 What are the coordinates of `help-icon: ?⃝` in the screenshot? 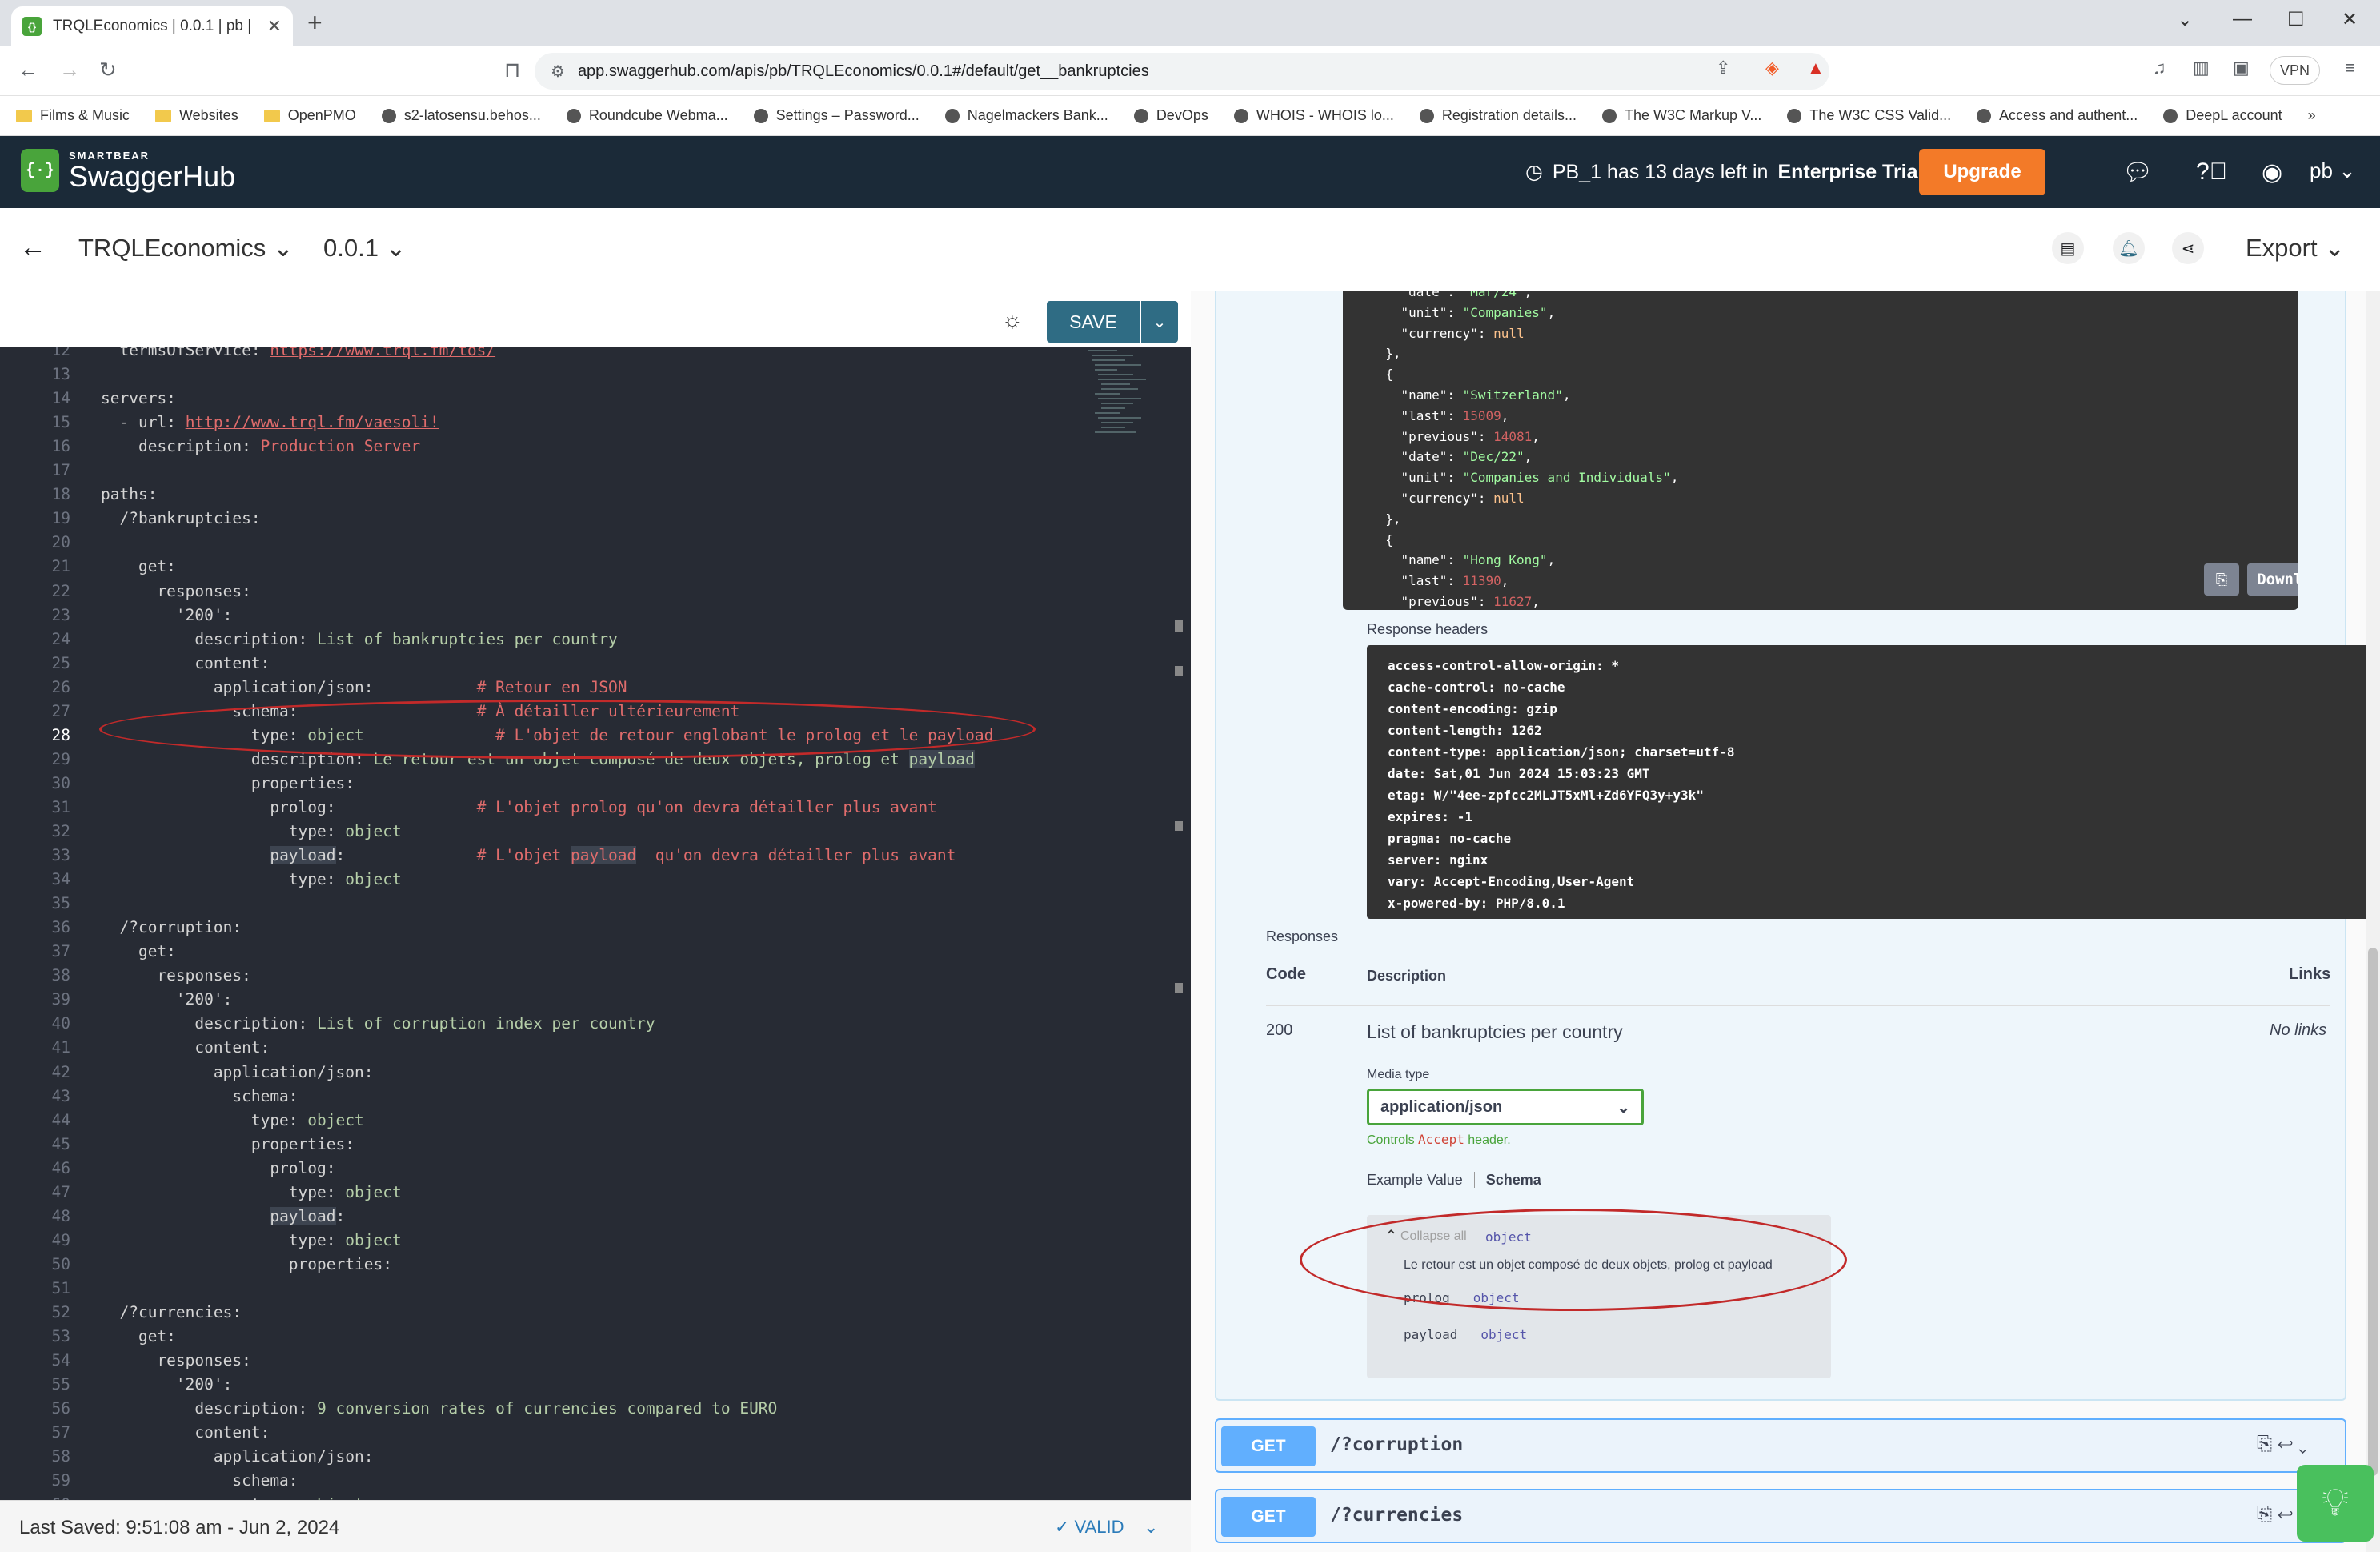 It's located at (2211, 172).